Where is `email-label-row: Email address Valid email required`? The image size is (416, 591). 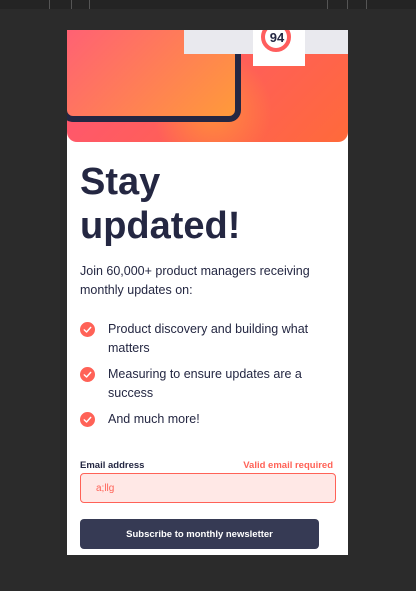 email-label-row: Email address Valid email required is located at coordinates (206, 467).